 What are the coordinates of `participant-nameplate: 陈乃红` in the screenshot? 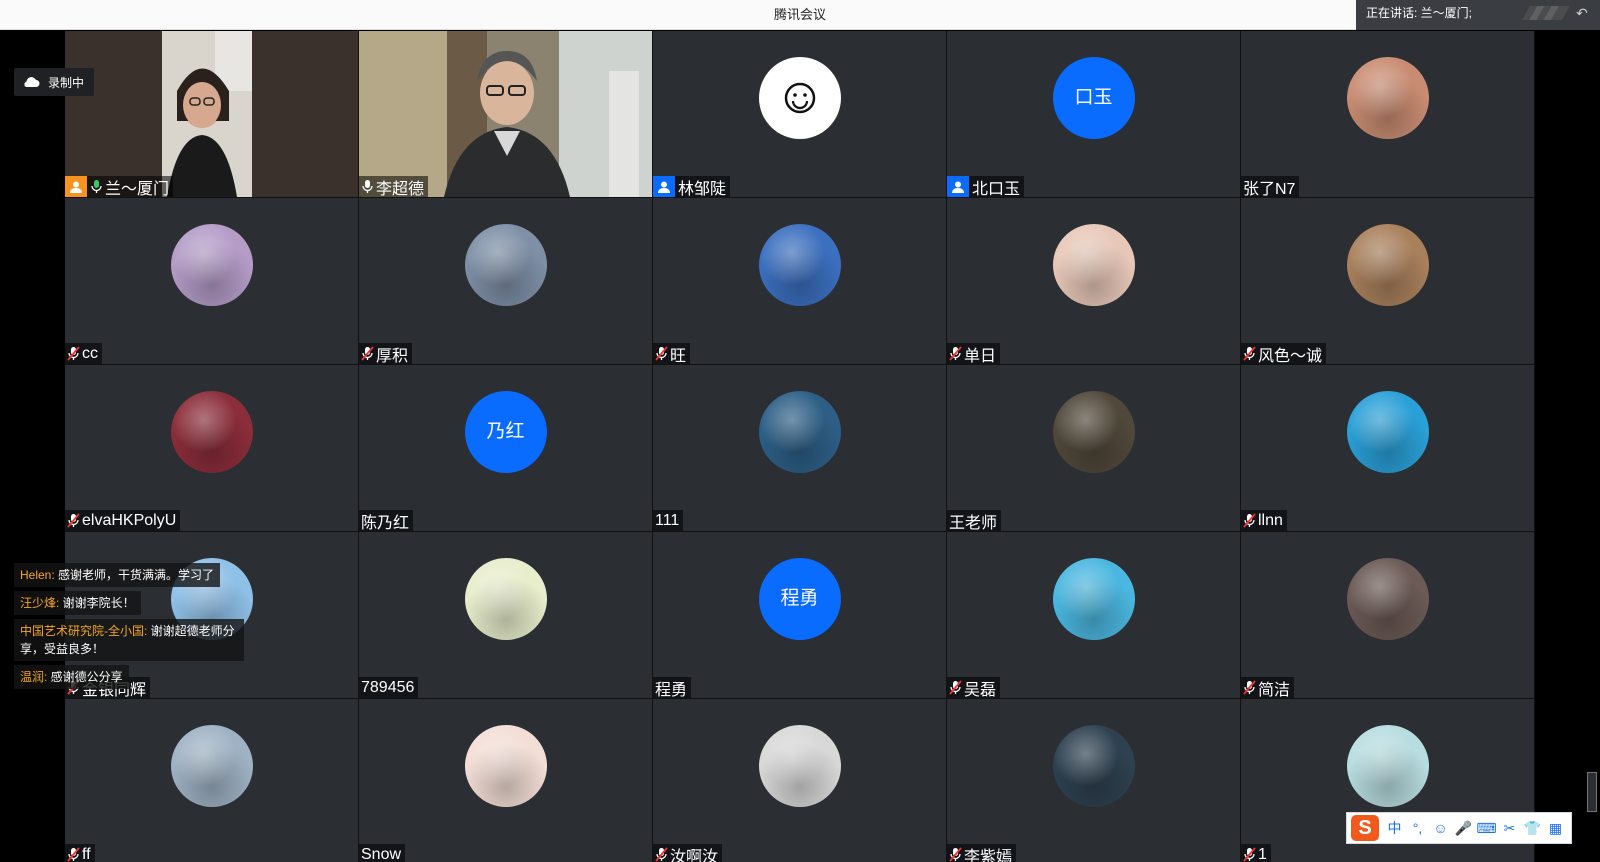 It's located at (386, 521).